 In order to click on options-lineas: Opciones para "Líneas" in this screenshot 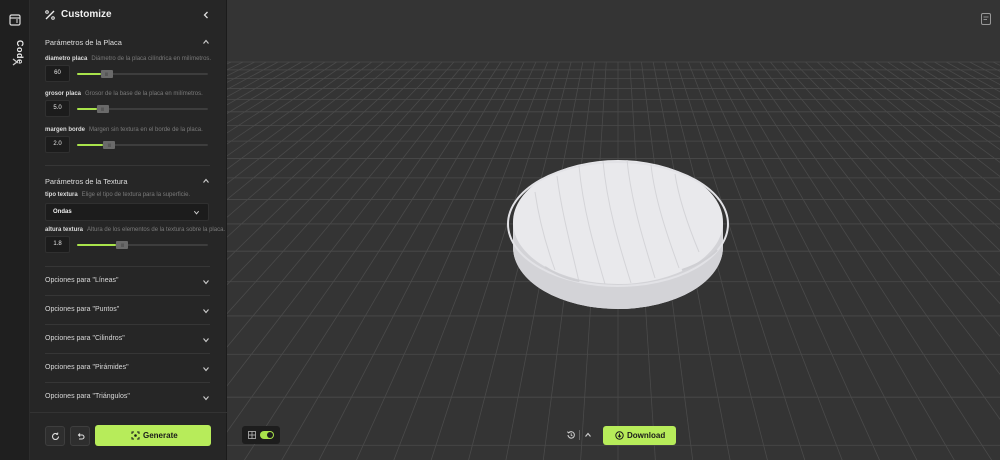, I will do `click(127, 280)`.